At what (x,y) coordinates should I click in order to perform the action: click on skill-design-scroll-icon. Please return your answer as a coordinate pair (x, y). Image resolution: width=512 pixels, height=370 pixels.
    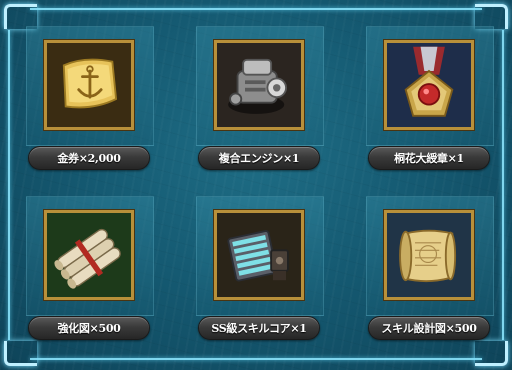
    Looking at the image, I should click on (429, 255).